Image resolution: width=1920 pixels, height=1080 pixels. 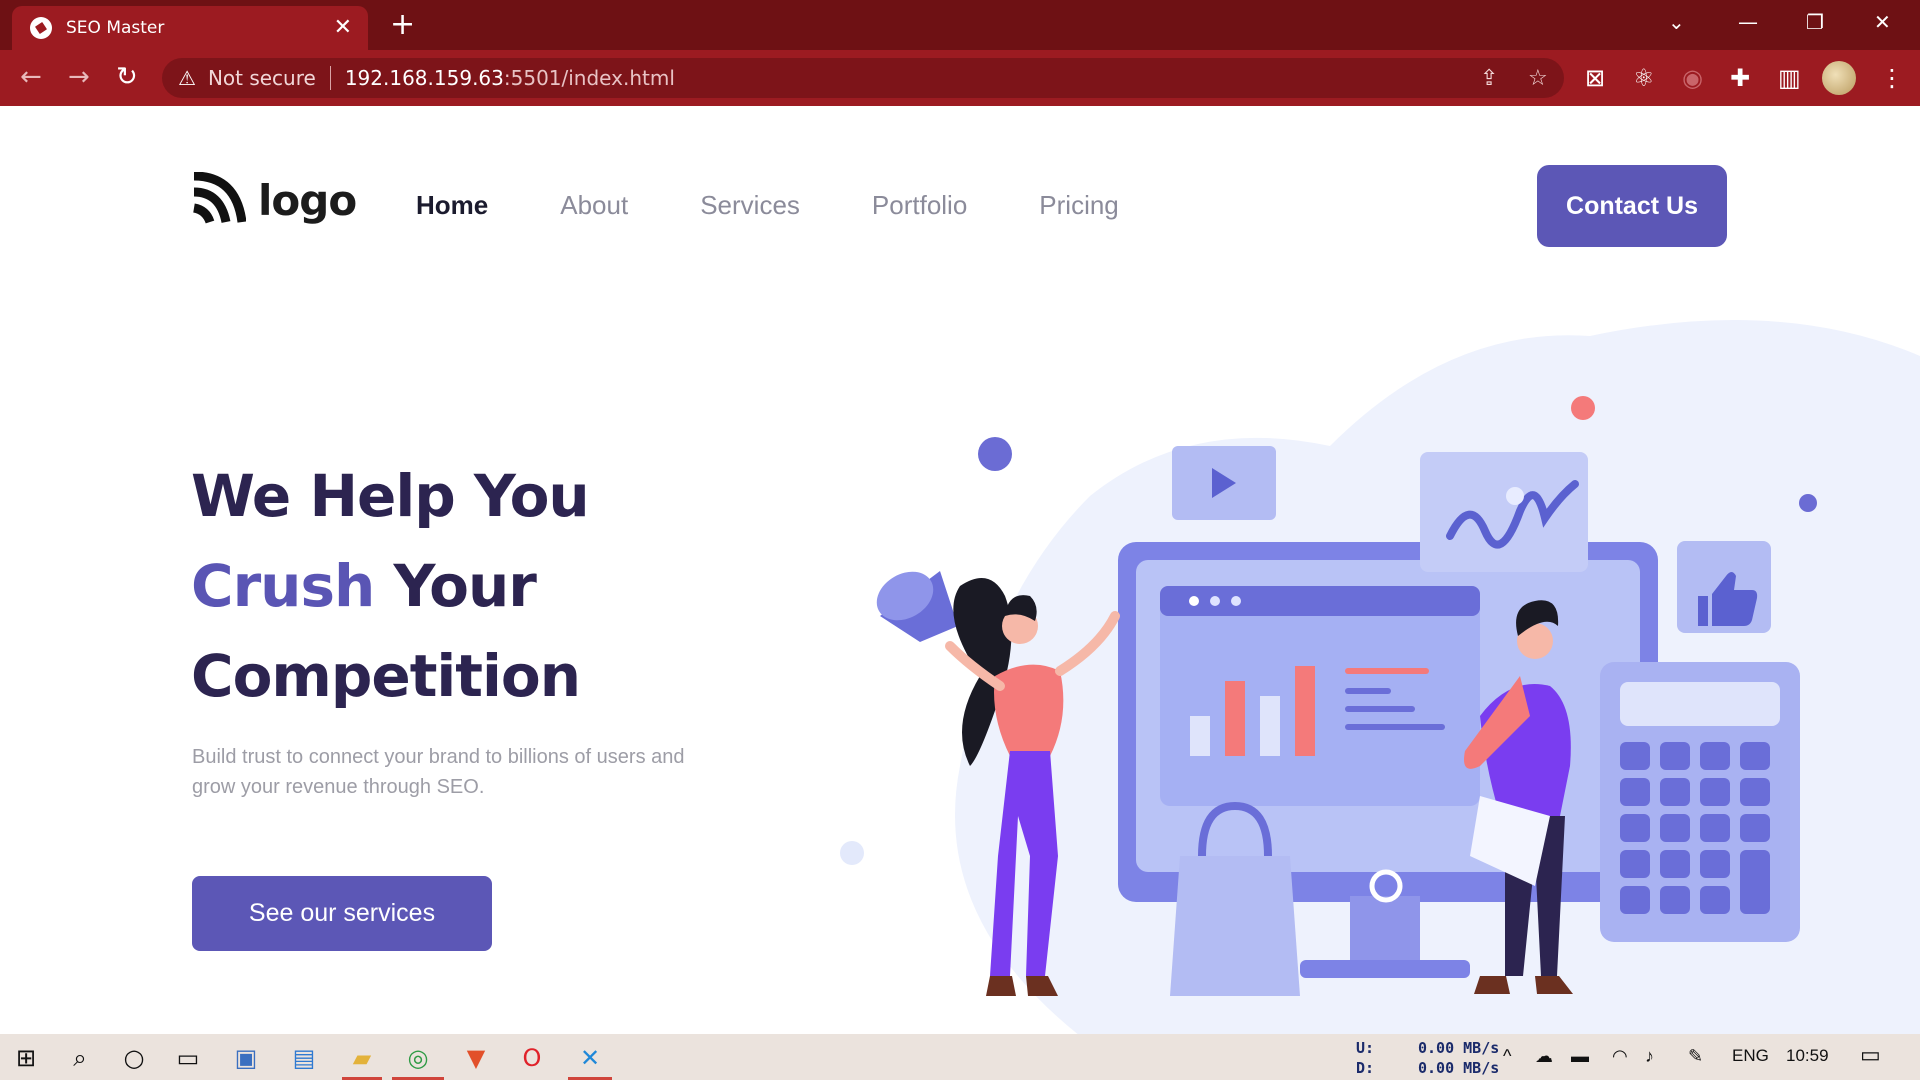 I want to click on contact-us-button: Contact Us, so click(x=1632, y=206).